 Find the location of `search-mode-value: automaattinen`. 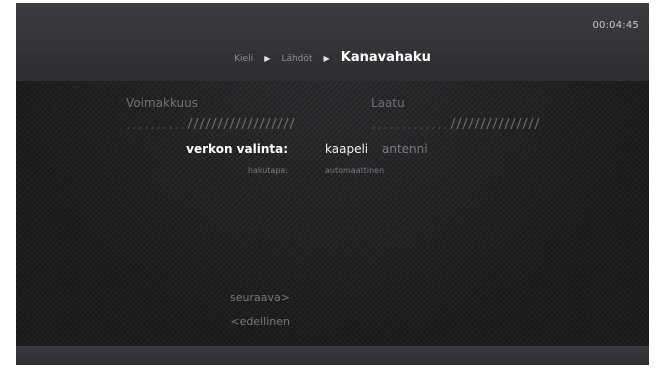

search-mode-value: automaattinen is located at coordinates (354, 170).